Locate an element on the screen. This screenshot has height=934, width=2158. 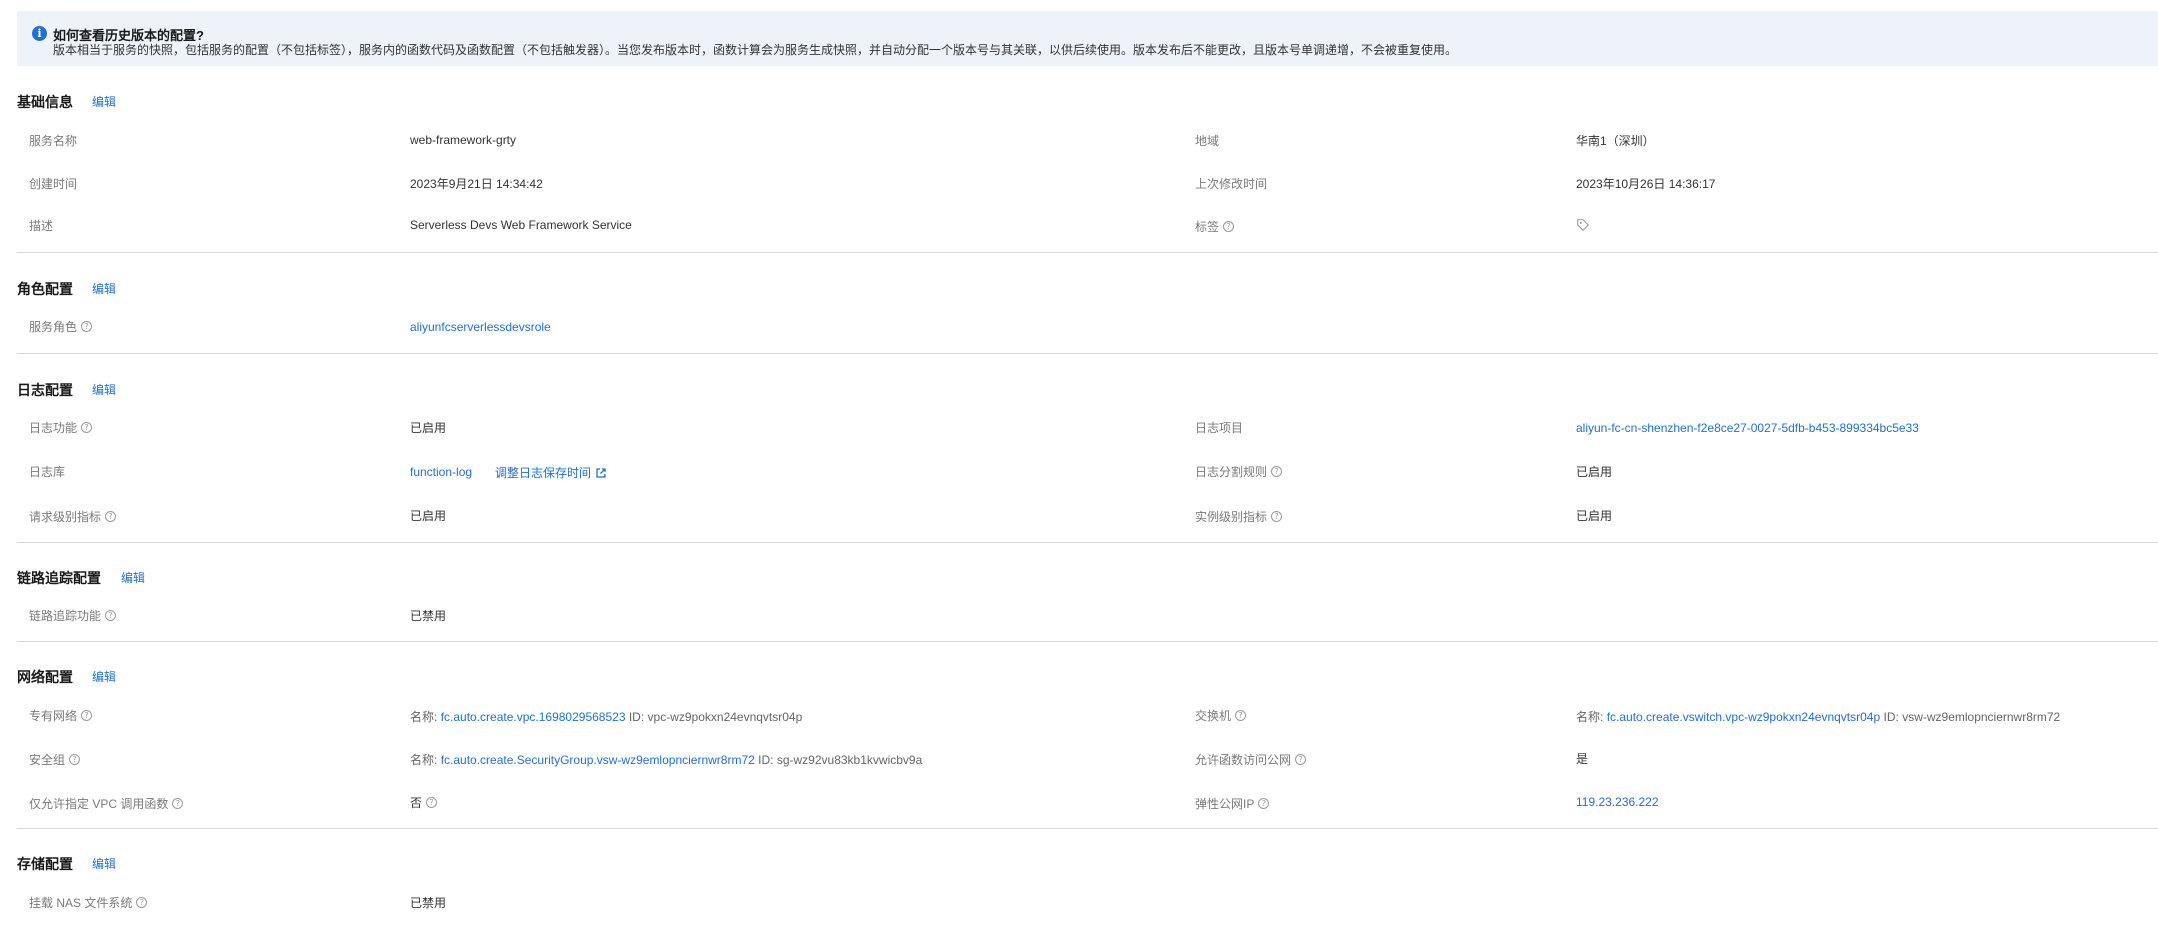
log-feature-label: 日志功能? is located at coordinates (61, 427).